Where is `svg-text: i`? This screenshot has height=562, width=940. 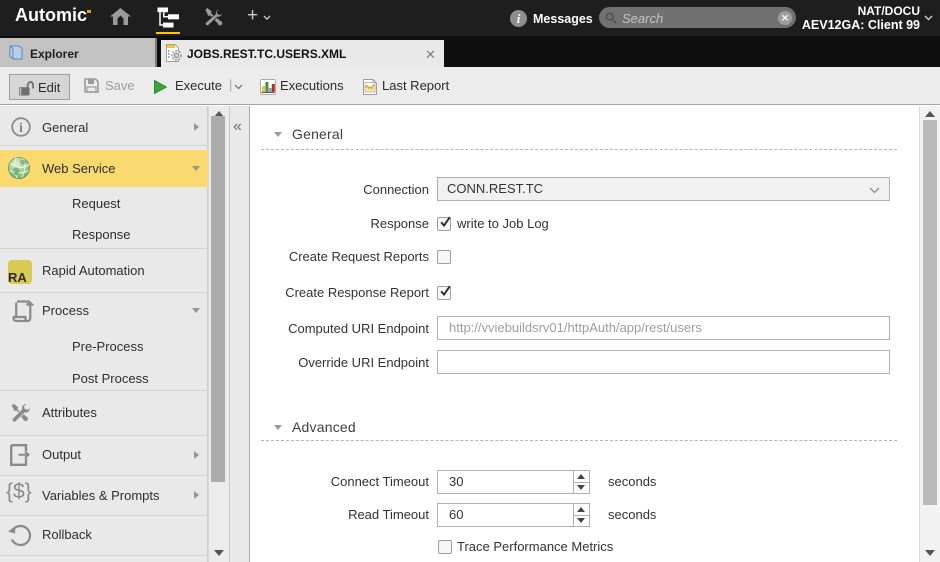
svg-text: i is located at coordinates (21, 128).